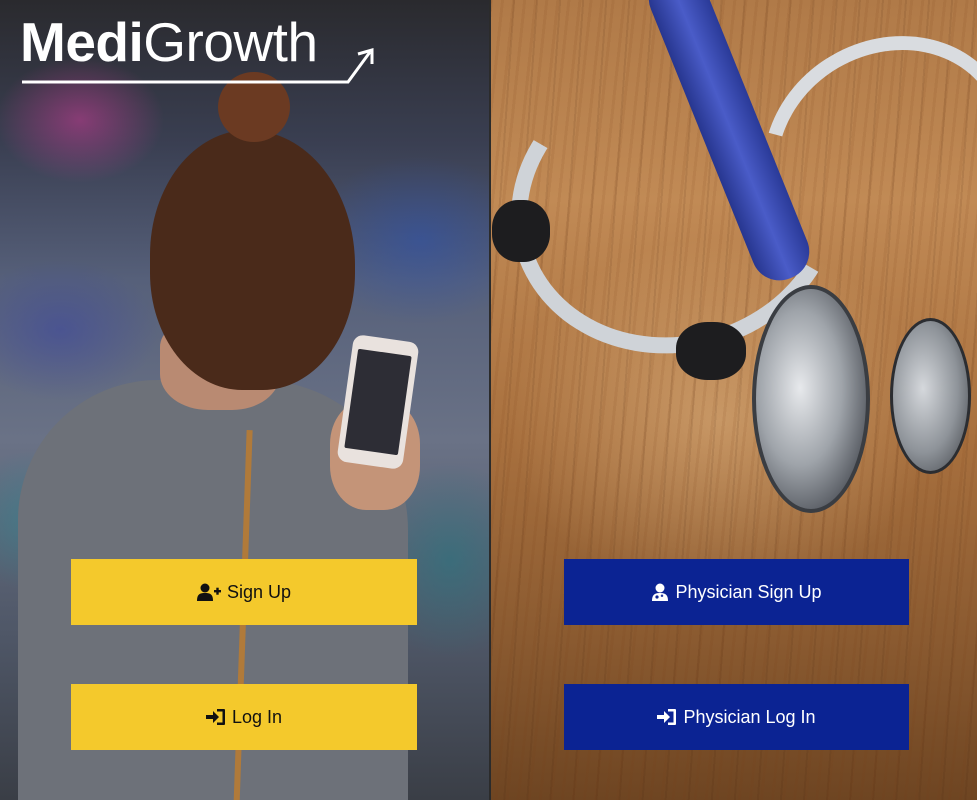 The image size is (977, 800). What do you see at coordinates (711, 351) in the screenshot?
I see `stethoscope-ear-tip-bottom` at bounding box center [711, 351].